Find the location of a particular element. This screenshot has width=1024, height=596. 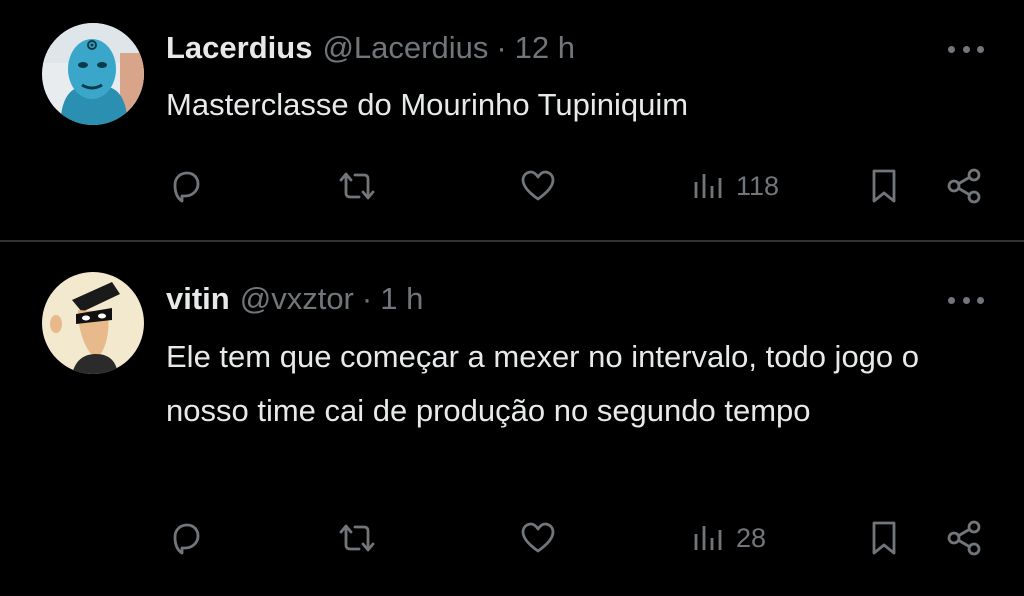

display-name: Lacerdius is located at coordinates (239, 48).